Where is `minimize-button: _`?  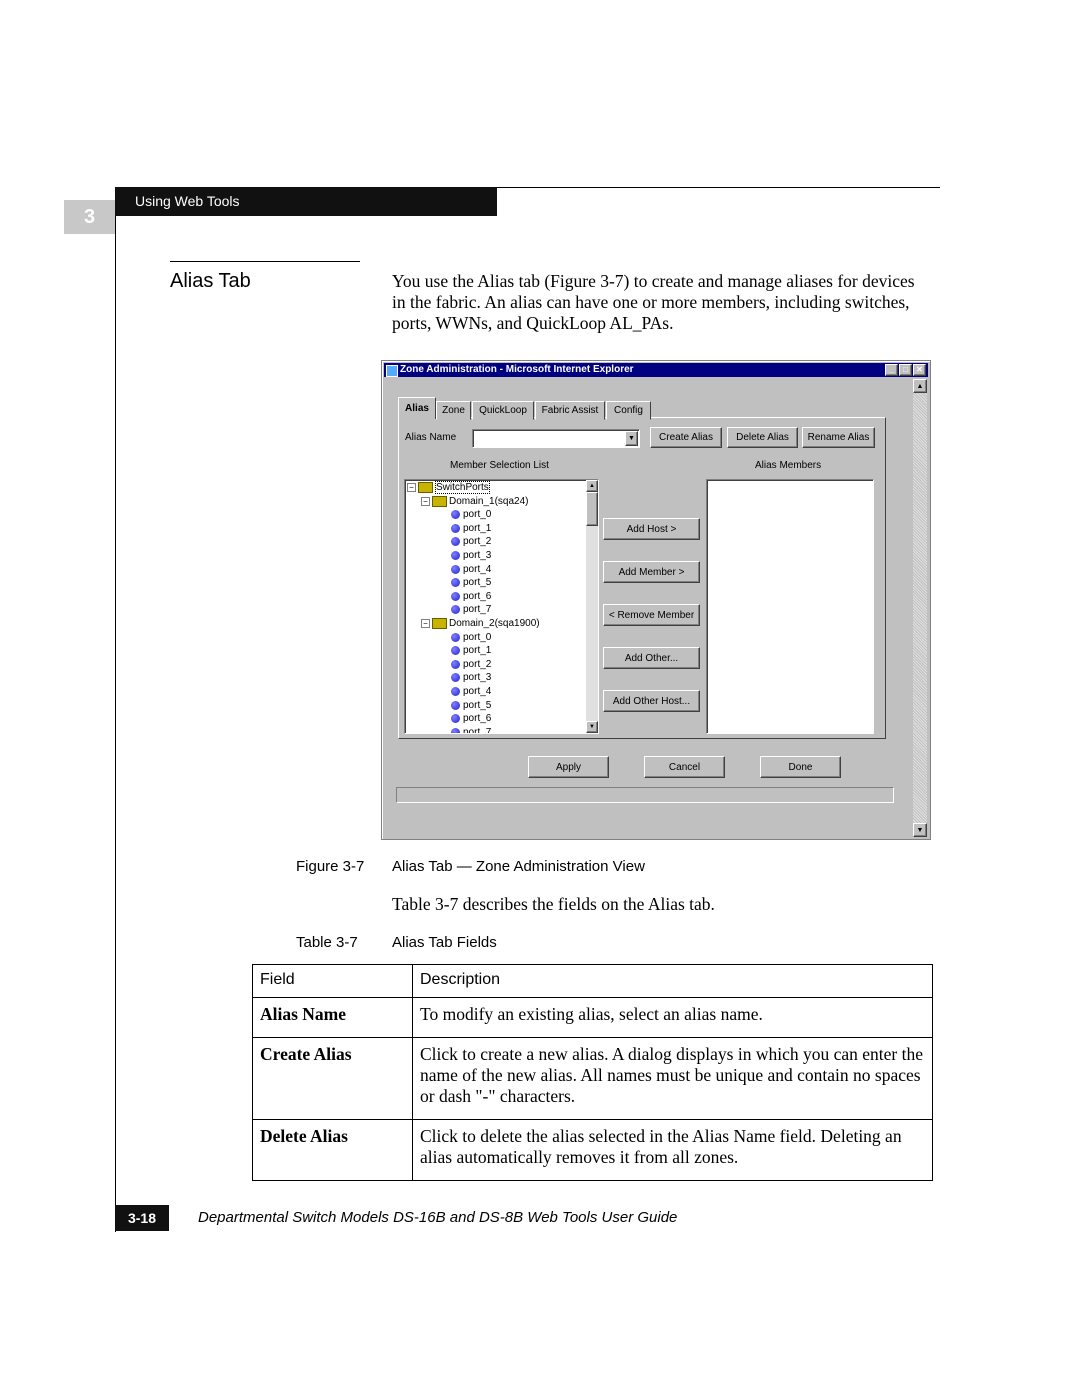 minimize-button: _ is located at coordinates (891, 370).